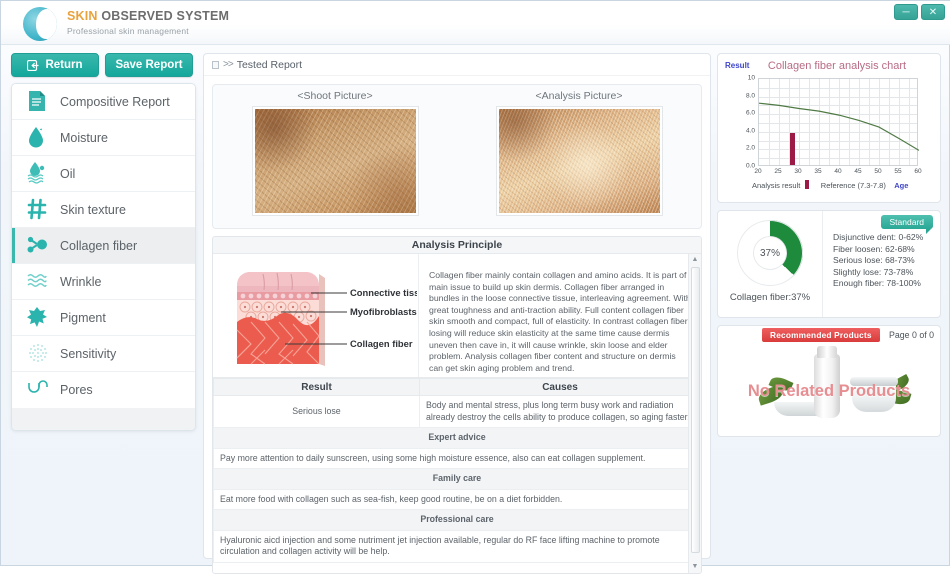  I want to click on professional-care-title: Professional care, so click(457, 520).